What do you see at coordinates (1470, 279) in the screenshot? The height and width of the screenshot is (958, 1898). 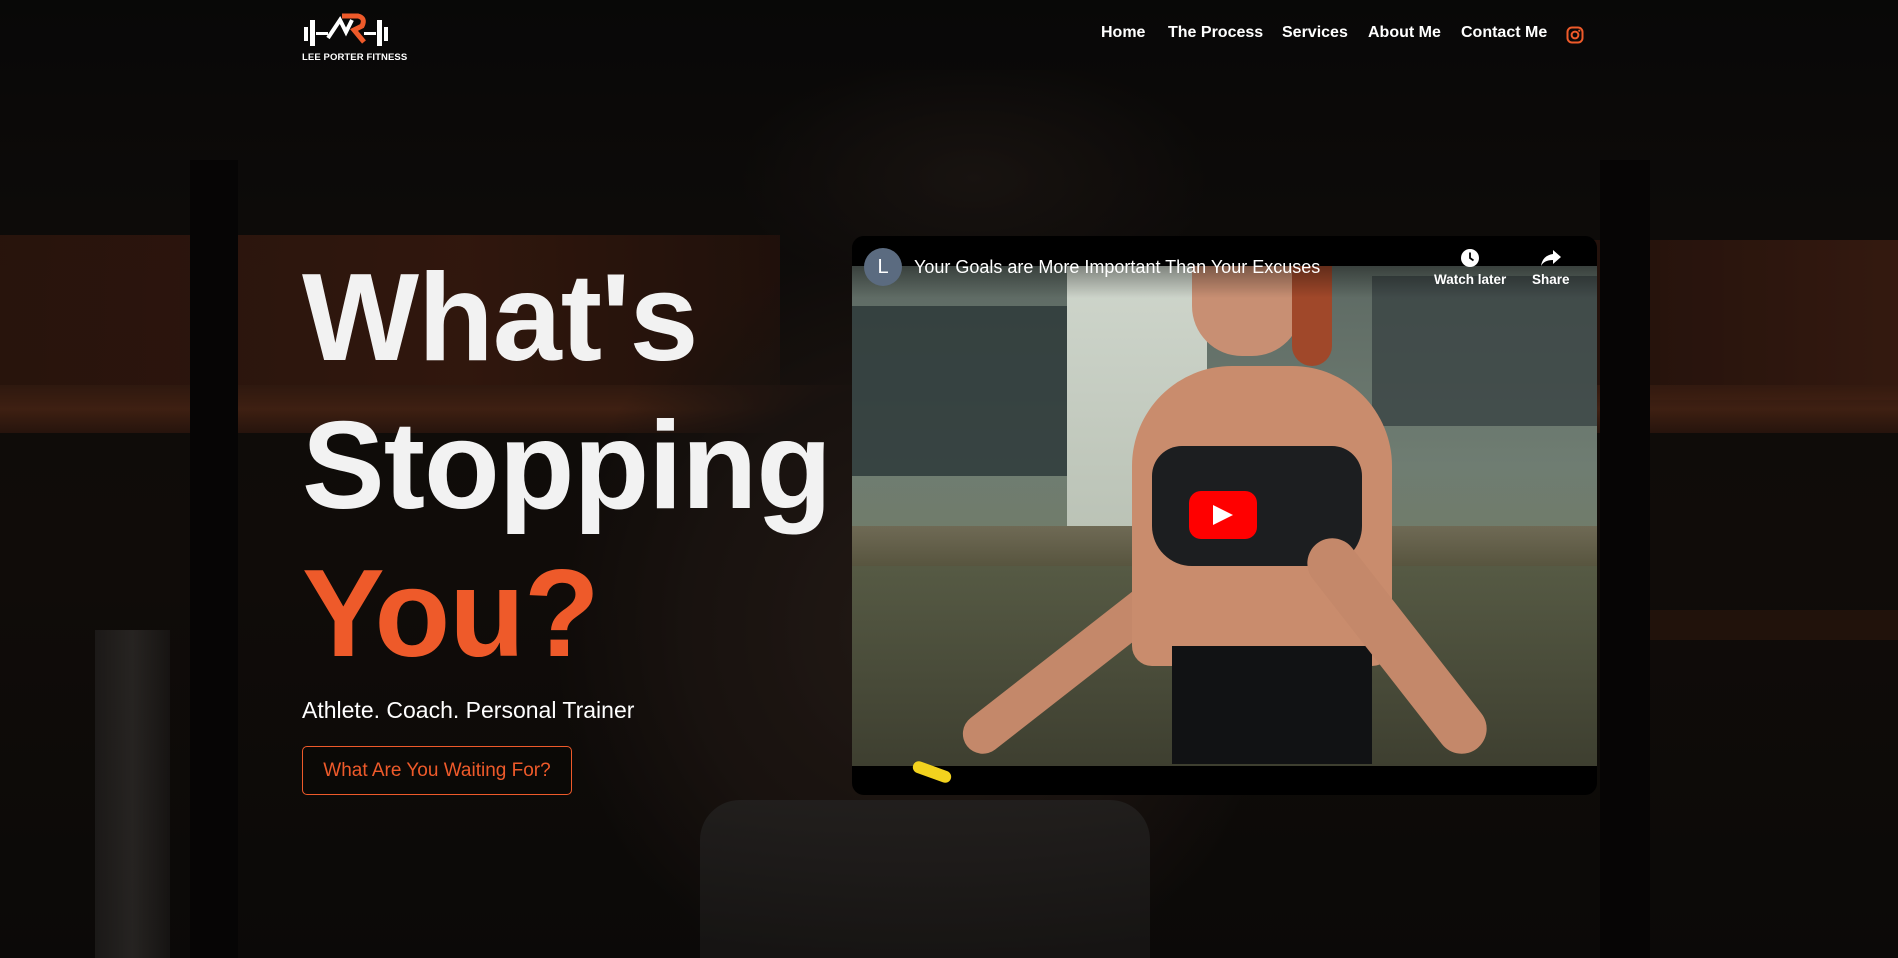 I see `watch-later-label: Watch later` at bounding box center [1470, 279].